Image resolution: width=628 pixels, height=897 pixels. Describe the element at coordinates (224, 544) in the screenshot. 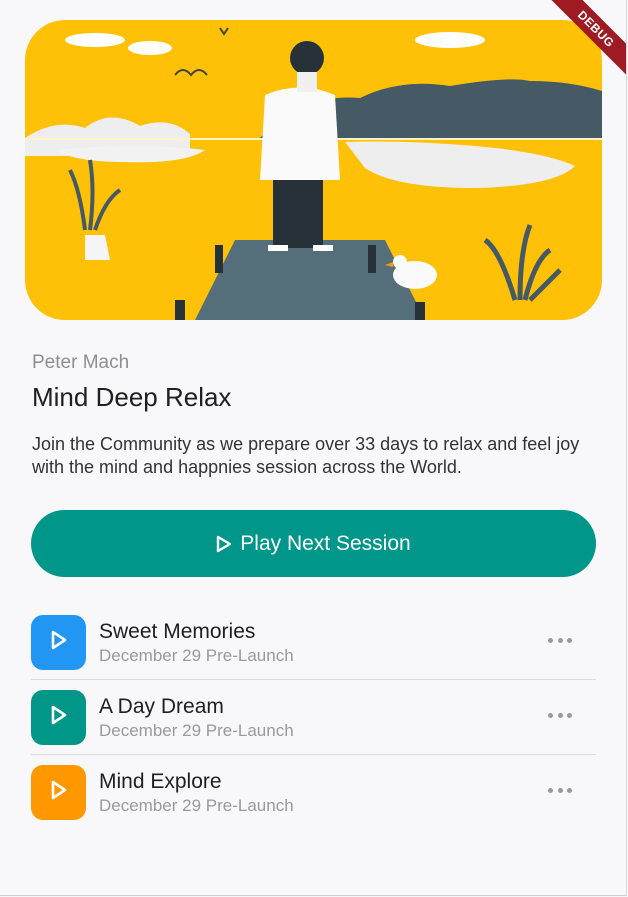

I see `play-outline-icon` at that location.